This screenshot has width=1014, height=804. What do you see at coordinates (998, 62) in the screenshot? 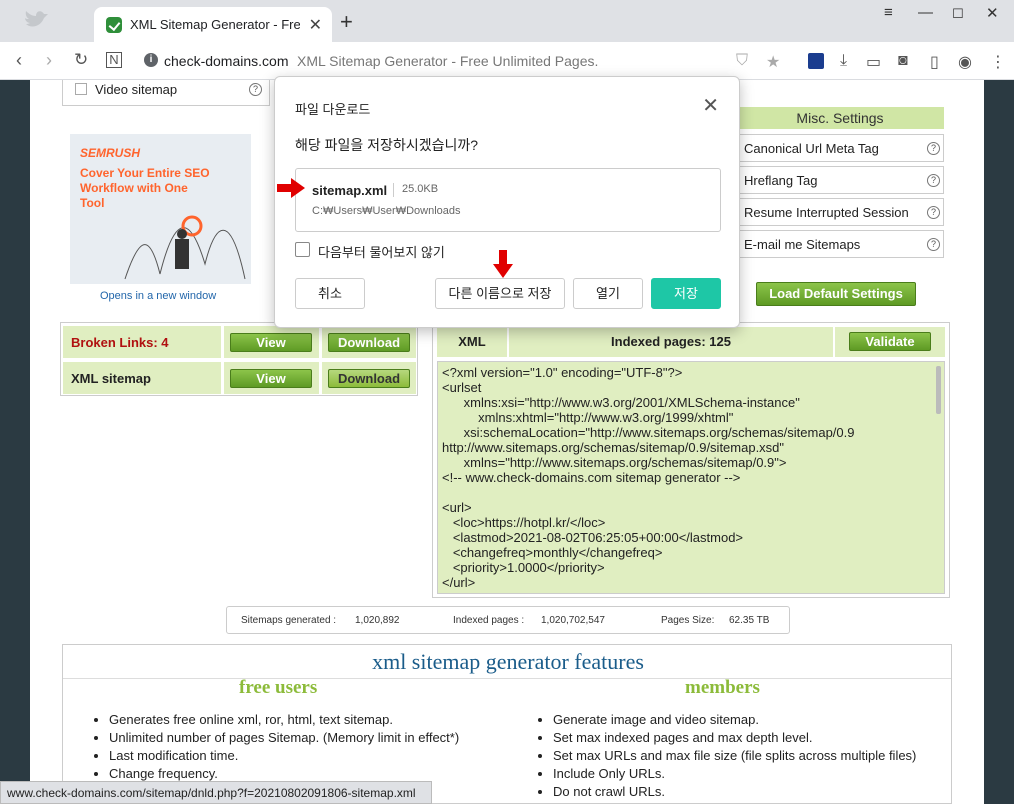
I see `menu-icon: ⋮` at bounding box center [998, 62].